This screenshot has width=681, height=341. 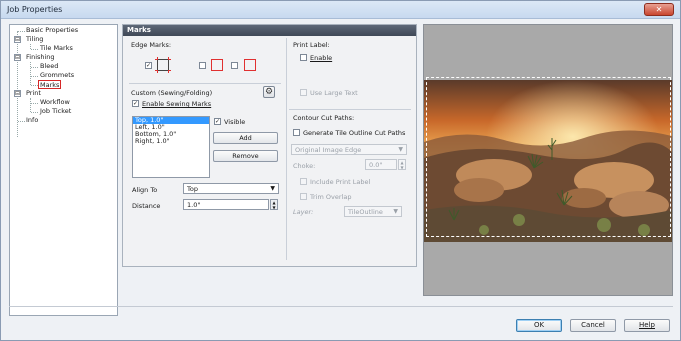 I want to click on tree-item-workflow: Workflow, so click(x=55, y=102).